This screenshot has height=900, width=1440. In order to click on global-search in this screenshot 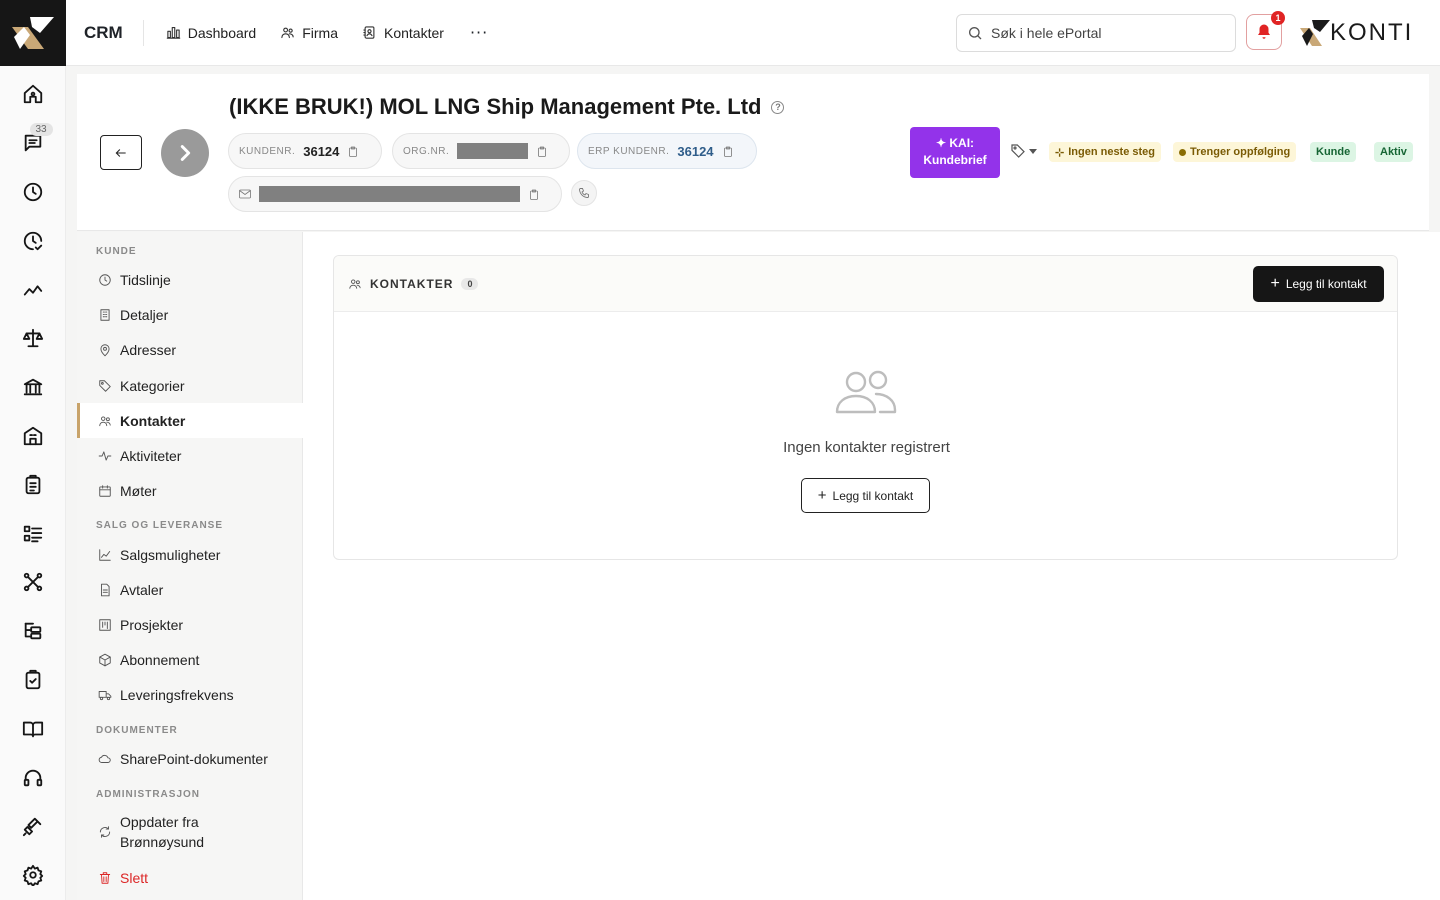, I will do `click(1096, 33)`.